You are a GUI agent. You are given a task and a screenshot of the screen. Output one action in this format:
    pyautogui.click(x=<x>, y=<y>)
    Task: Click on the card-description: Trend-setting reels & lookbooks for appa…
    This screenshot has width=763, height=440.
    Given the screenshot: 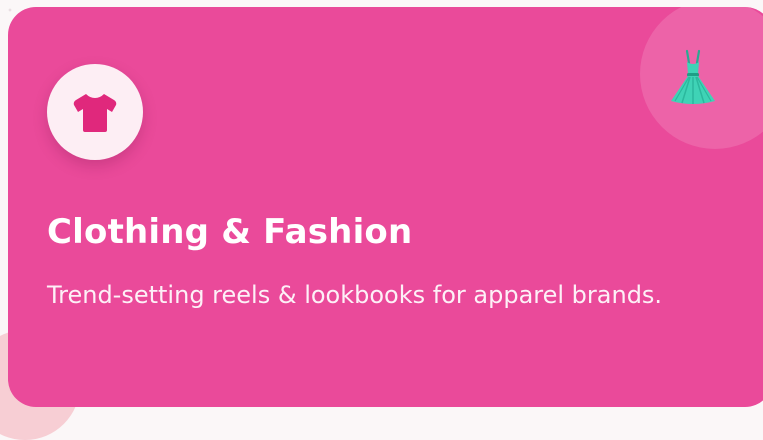 What is the action you would take?
    pyautogui.click(x=355, y=295)
    